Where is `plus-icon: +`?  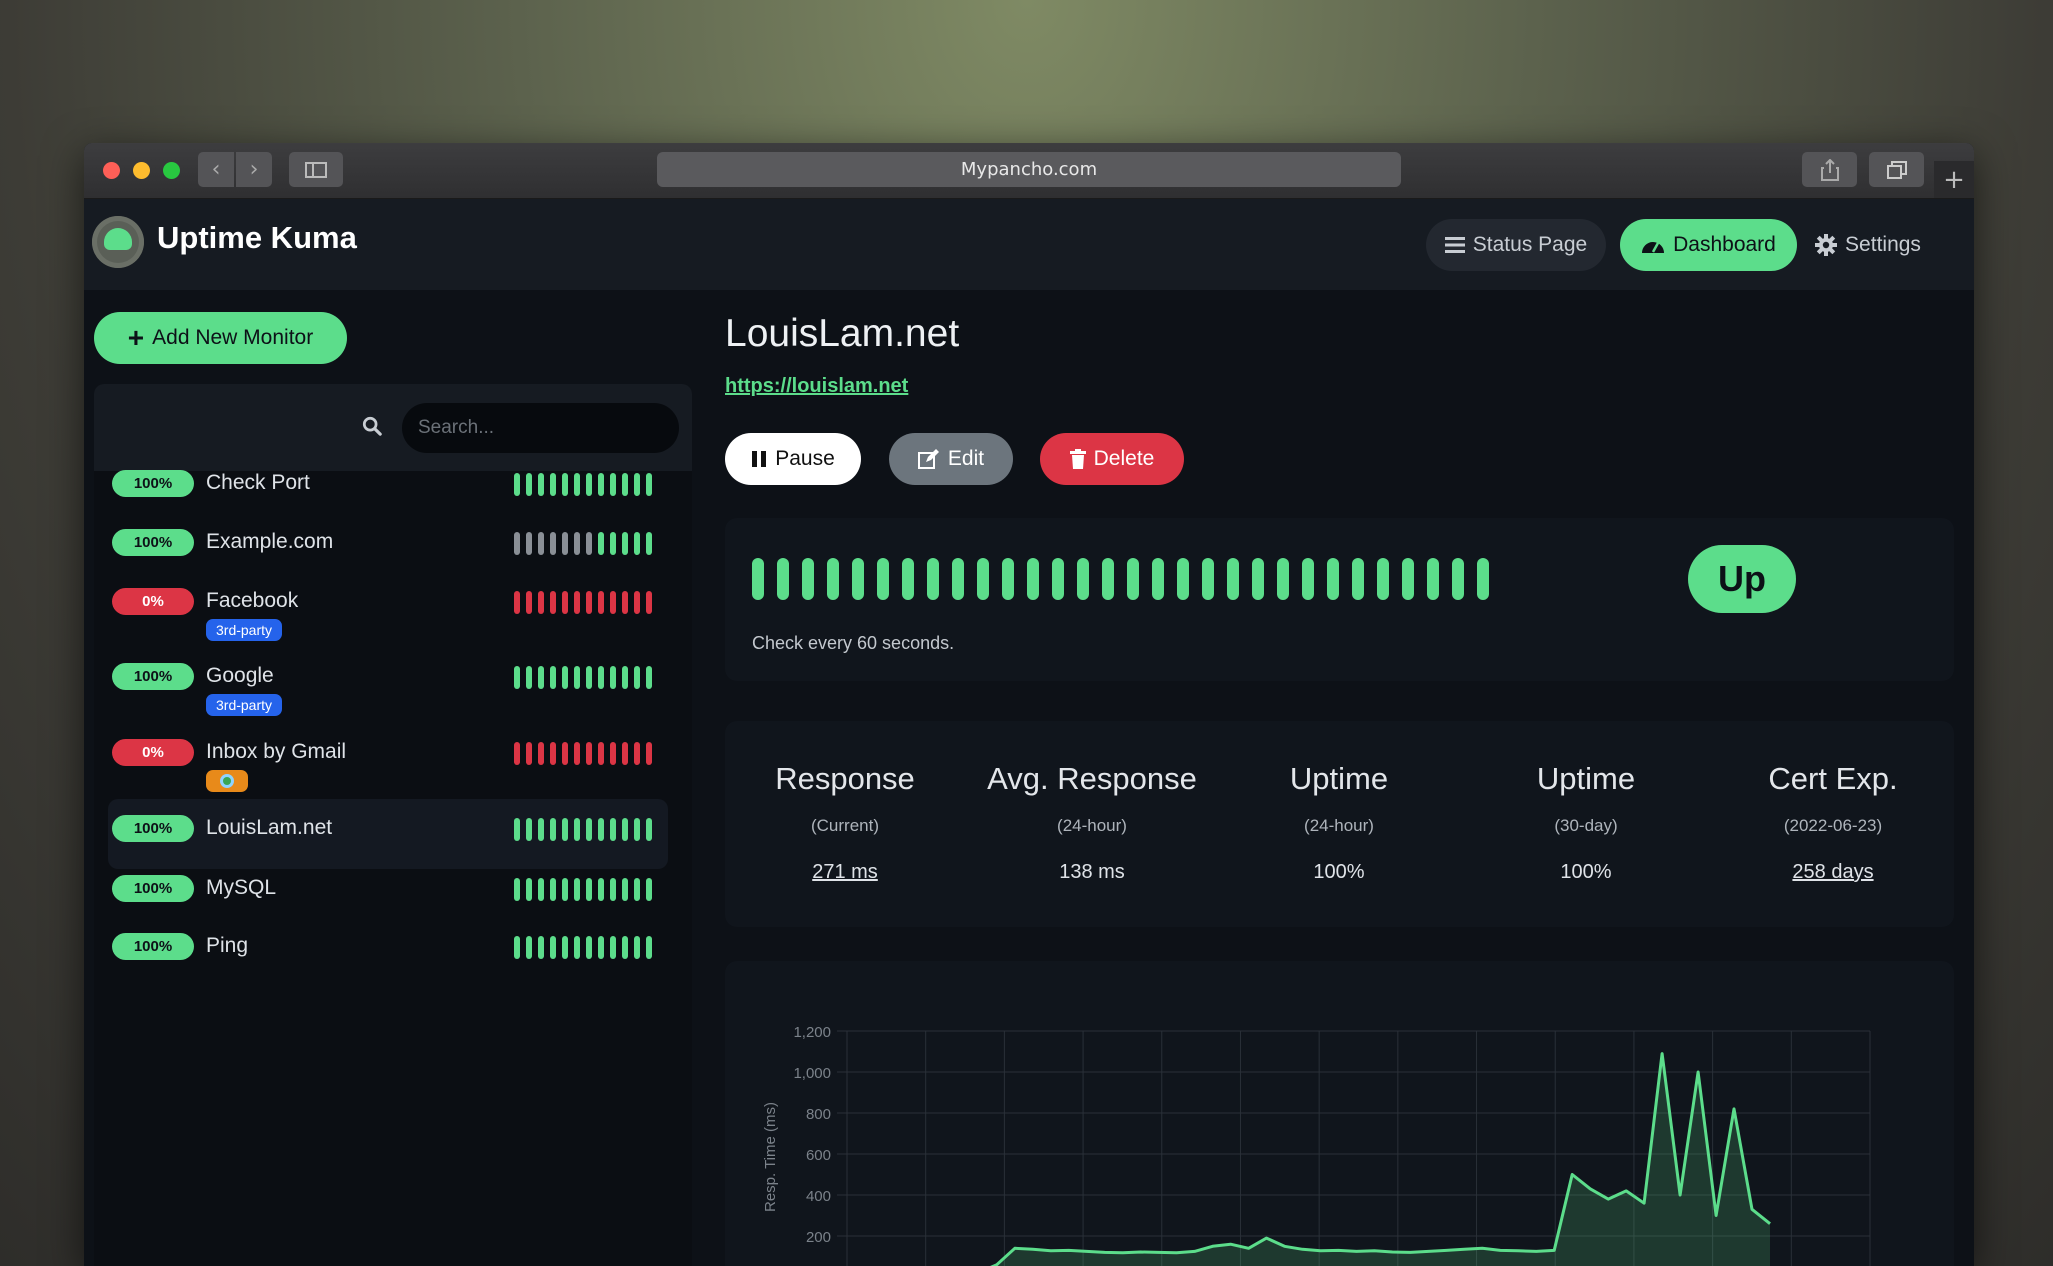
plus-icon: + is located at coordinates (136, 337).